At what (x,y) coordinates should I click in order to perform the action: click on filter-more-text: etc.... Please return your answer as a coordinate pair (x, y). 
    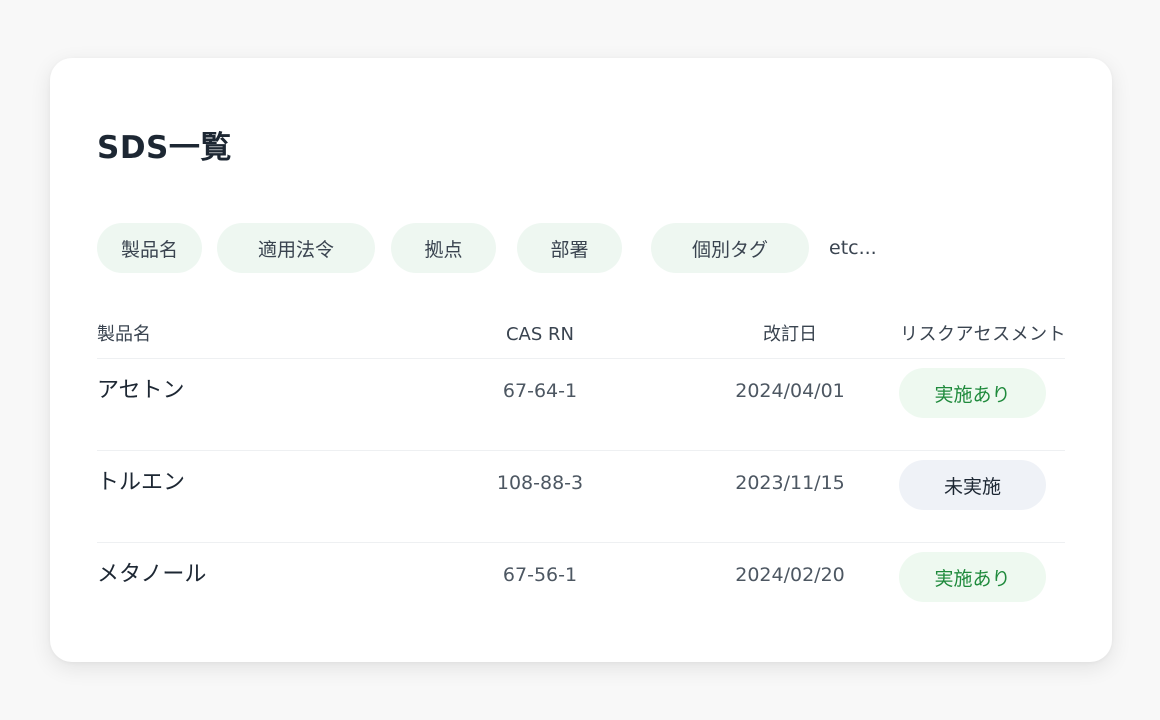
    Looking at the image, I should click on (853, 248).